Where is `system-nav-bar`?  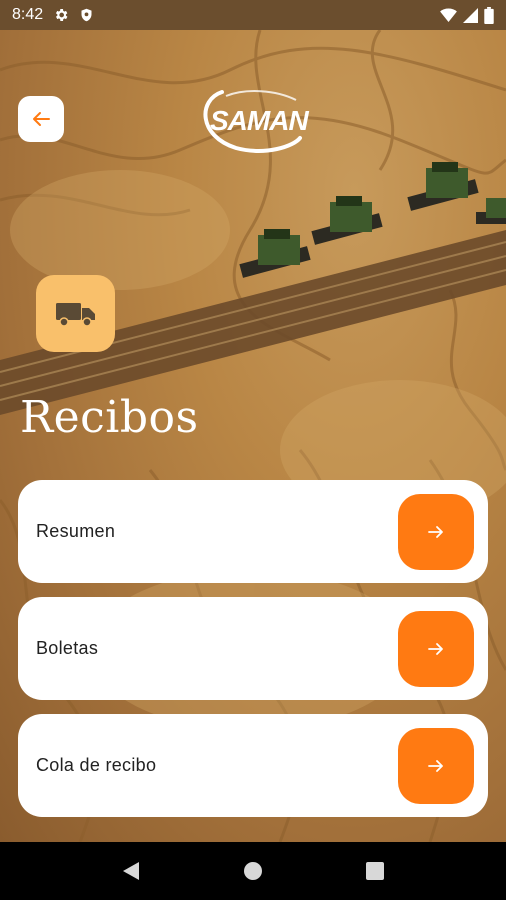 system-nav-bar is located at coordinates (253, 871).